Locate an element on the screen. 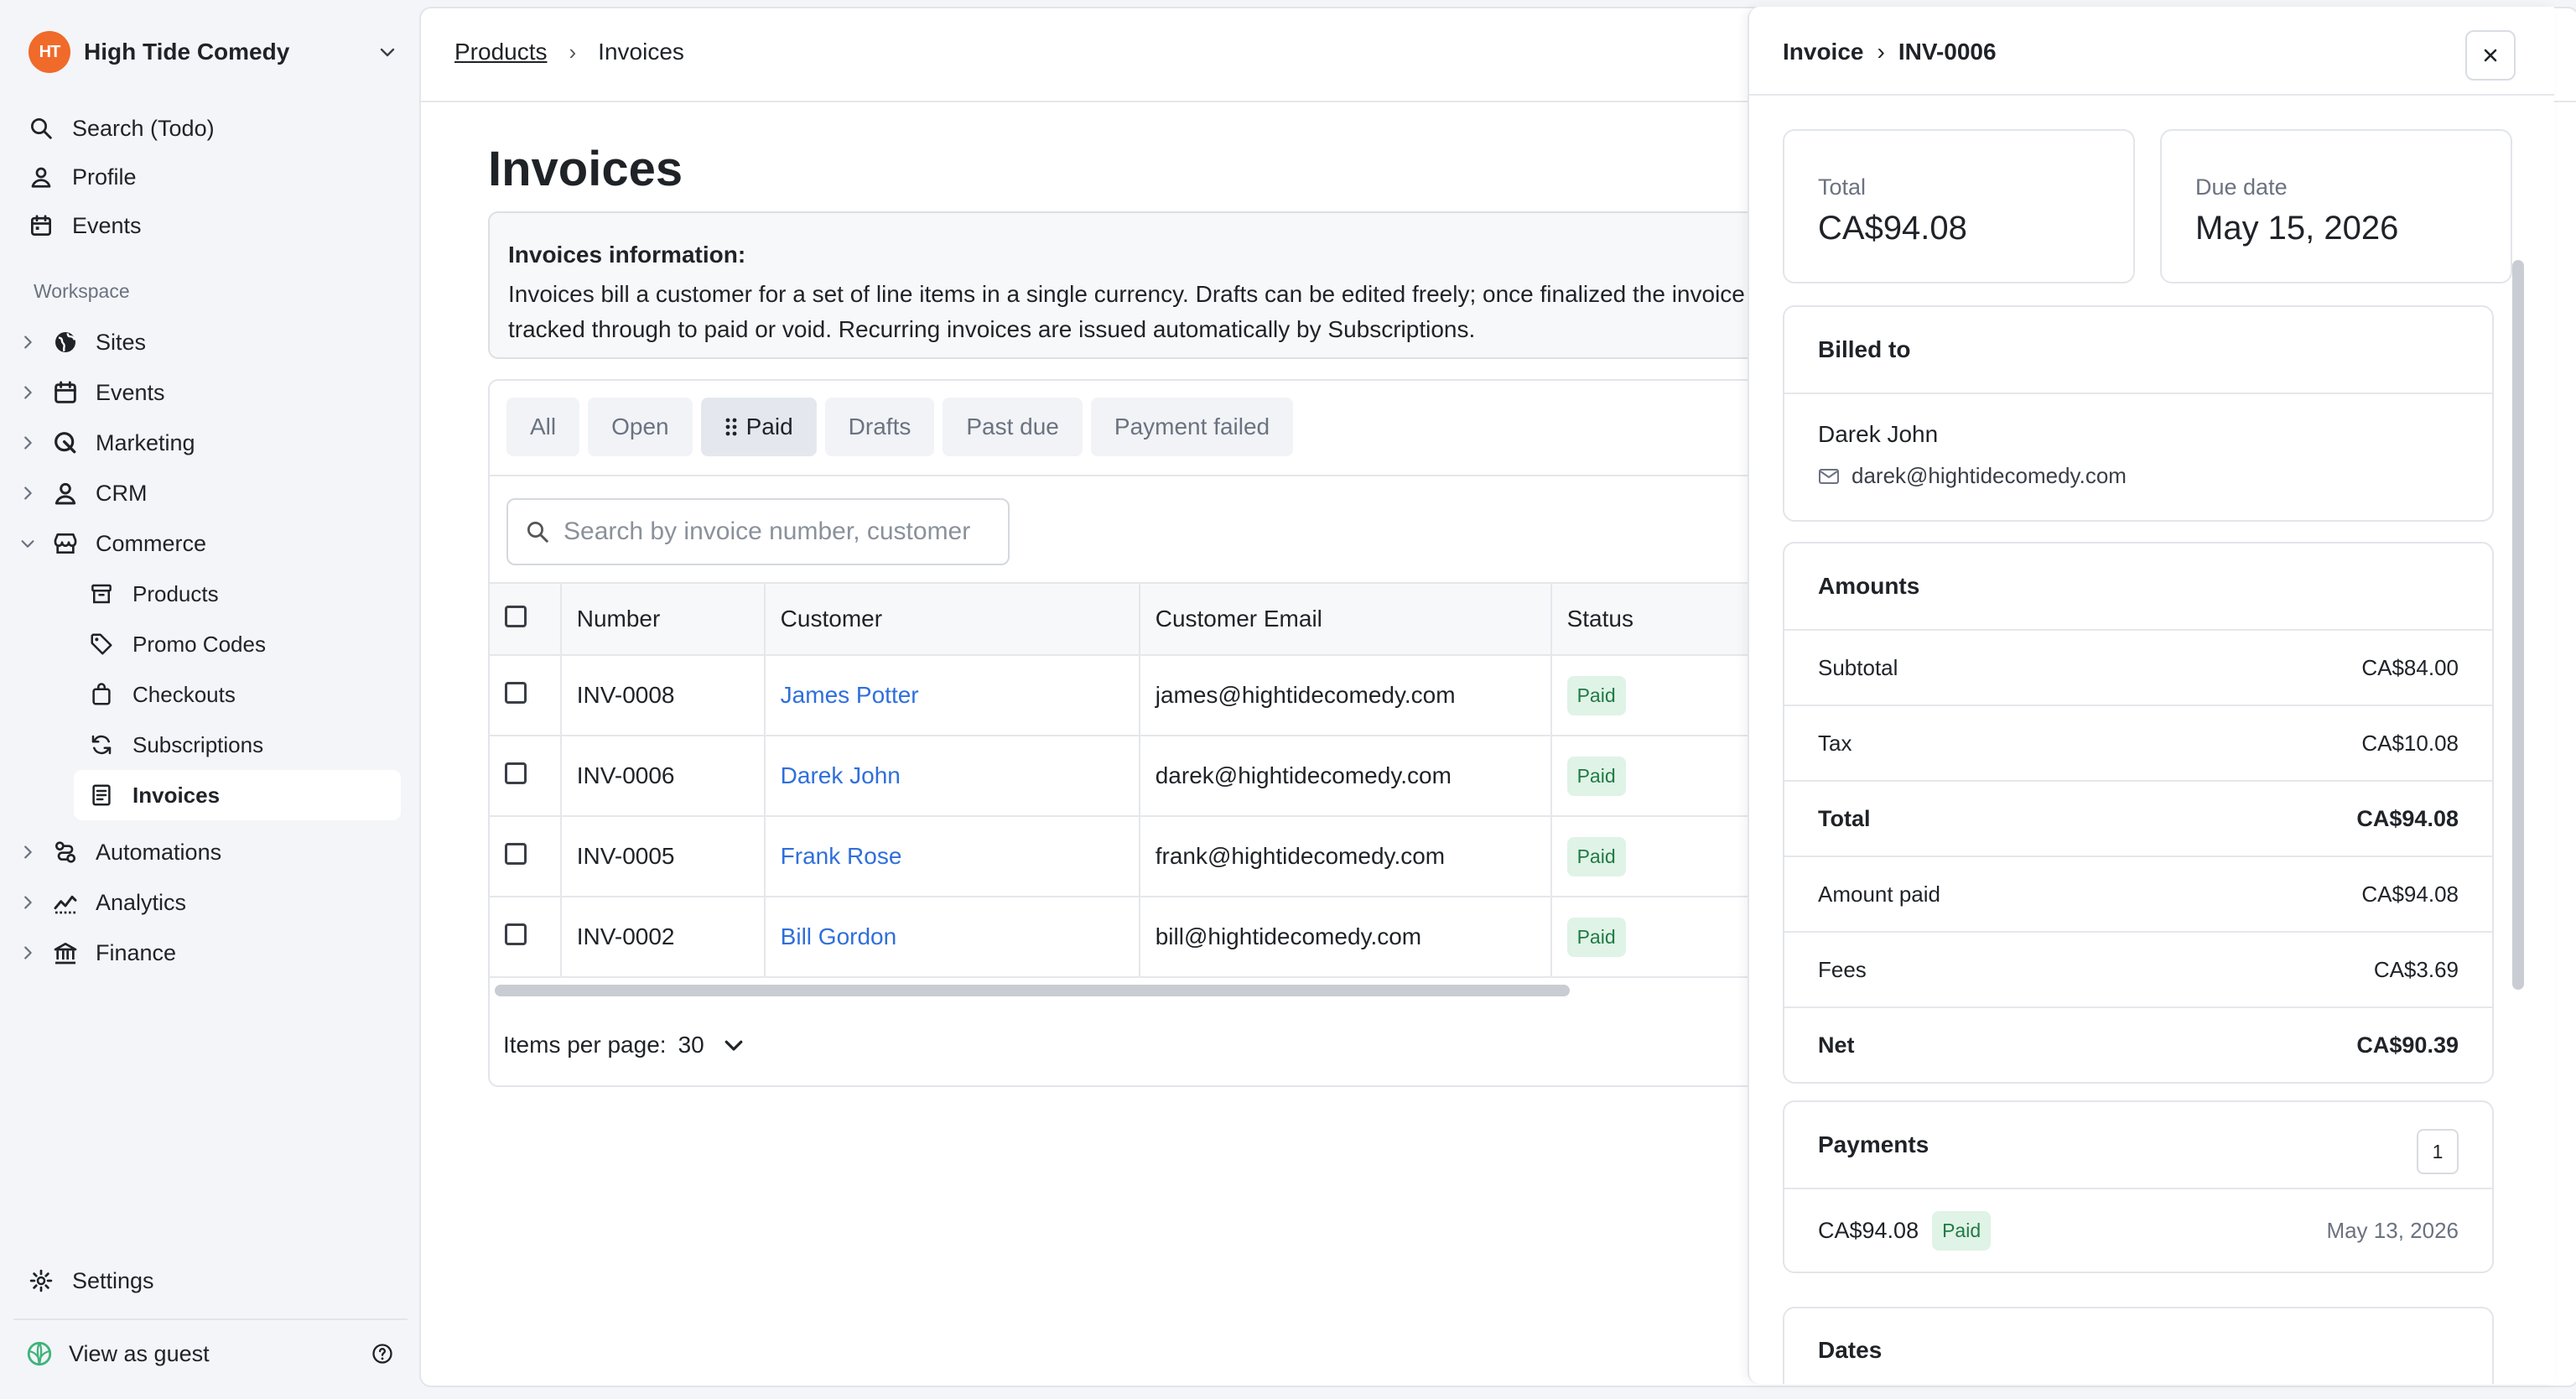 The height and width of the screenshot is (1399, 2576). filter-divider is located at coordinates (1160, 475).